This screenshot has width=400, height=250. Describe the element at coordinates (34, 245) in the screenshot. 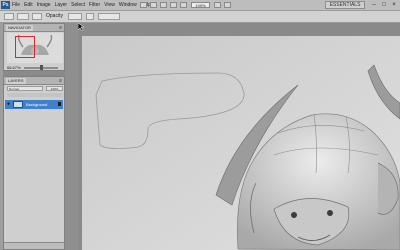

I see `layers-footer-toolbar` at that location.